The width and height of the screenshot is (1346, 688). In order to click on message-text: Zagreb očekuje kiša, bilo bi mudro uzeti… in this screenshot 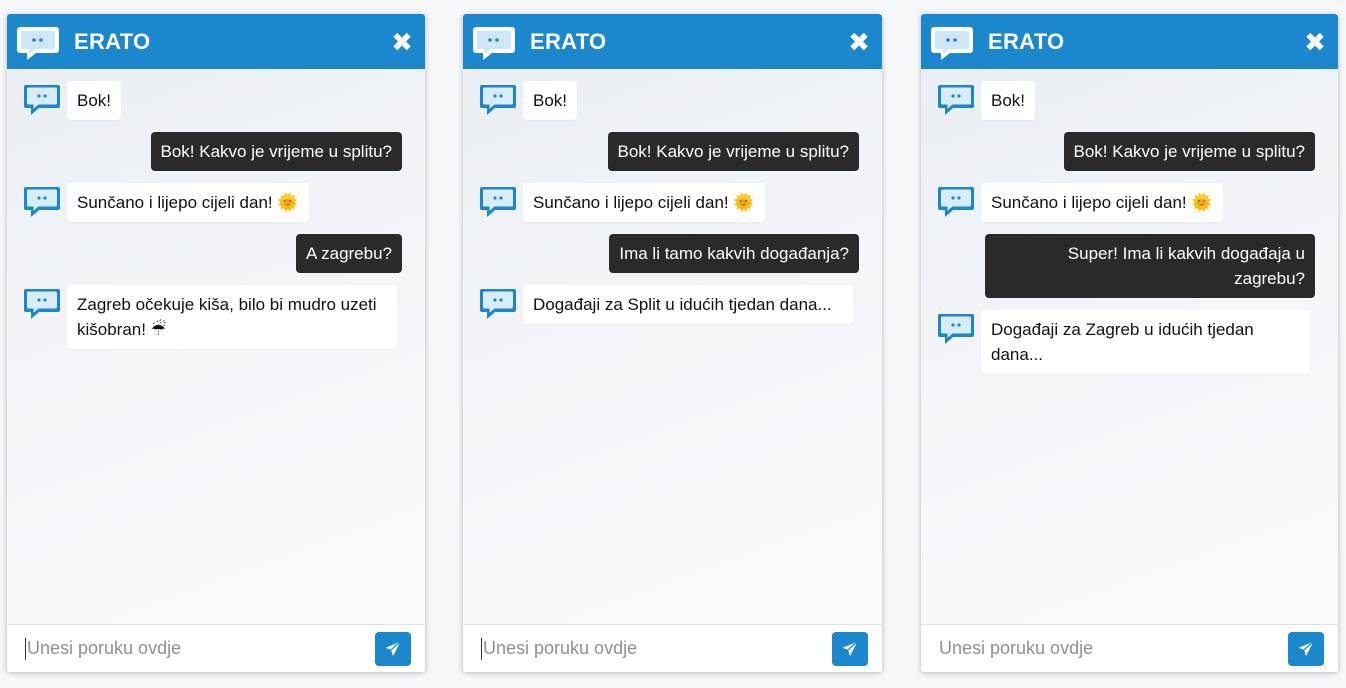, I will do `click(227, 317)`.